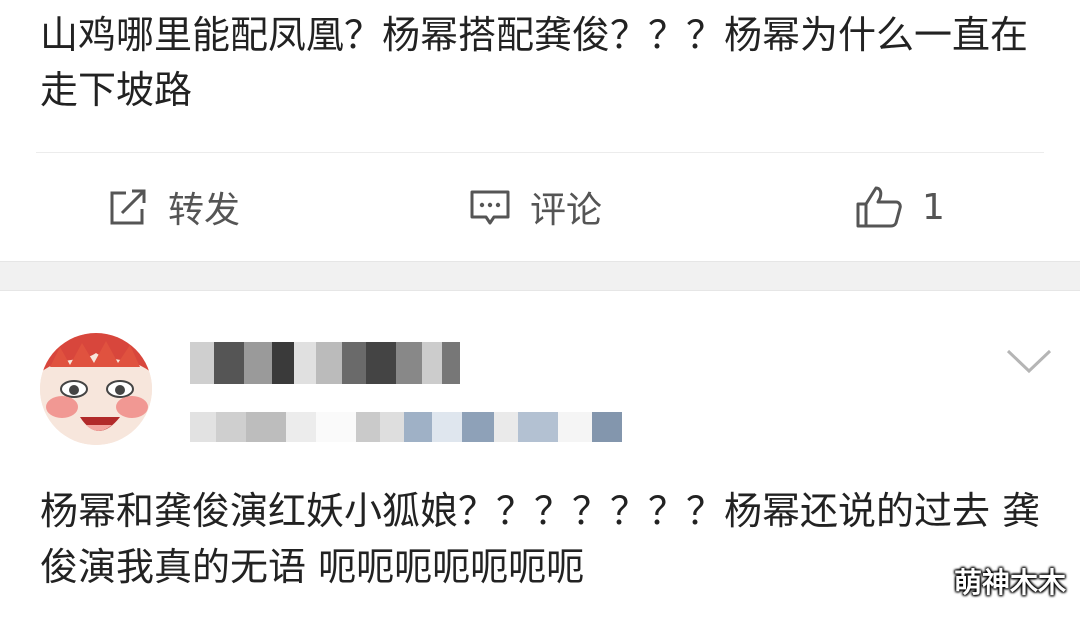 The width and height of the screenshot is (1080, 621). Describe the element at coordinates (490, 207) in the screenshot. I see `speech-bubble-icon` at that location.